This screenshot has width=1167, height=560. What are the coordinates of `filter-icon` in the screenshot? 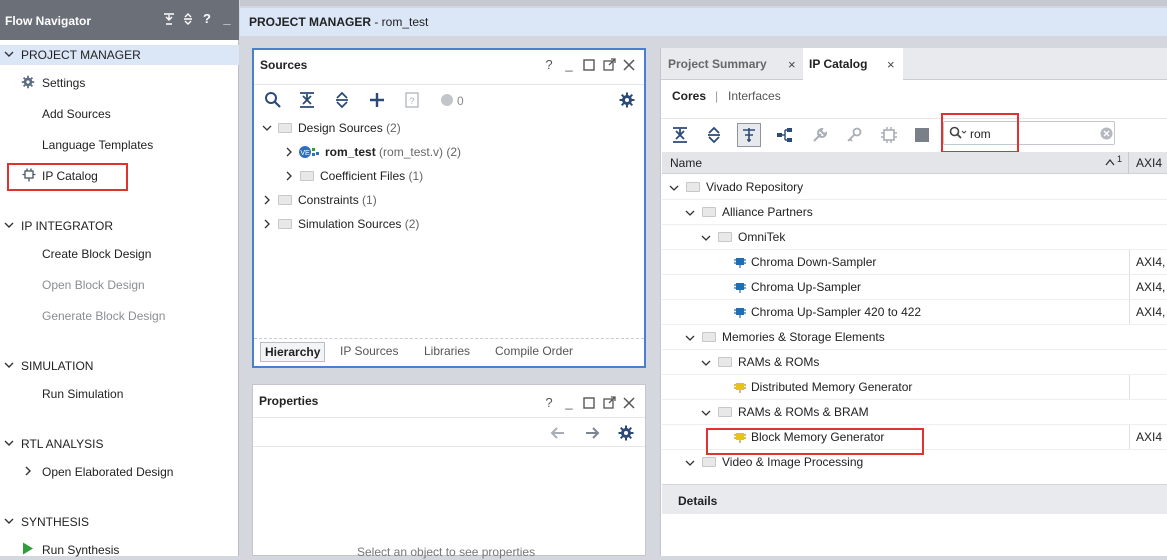 It's located at (749, 135).